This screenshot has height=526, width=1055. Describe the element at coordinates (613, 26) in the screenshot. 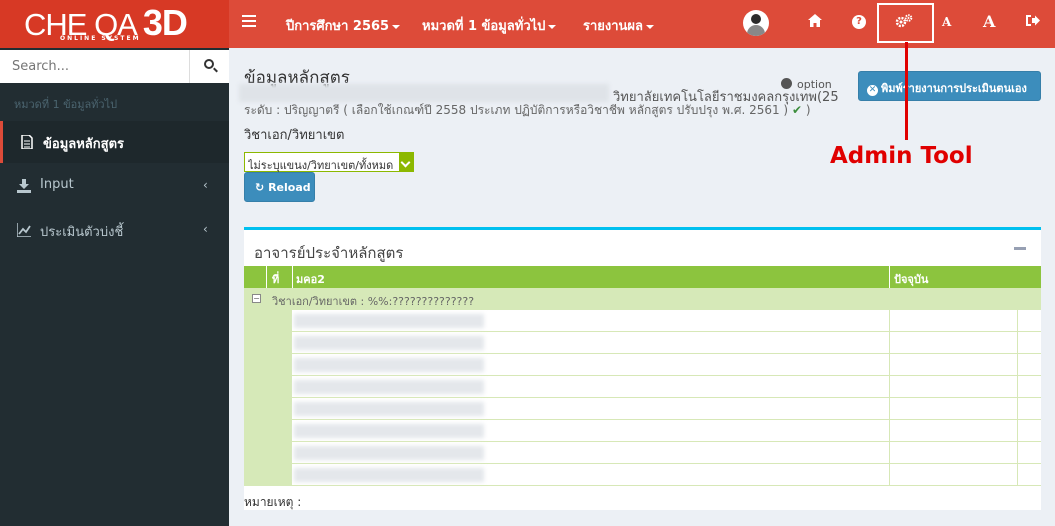

I see `report-label: รายงานผล` at that location.